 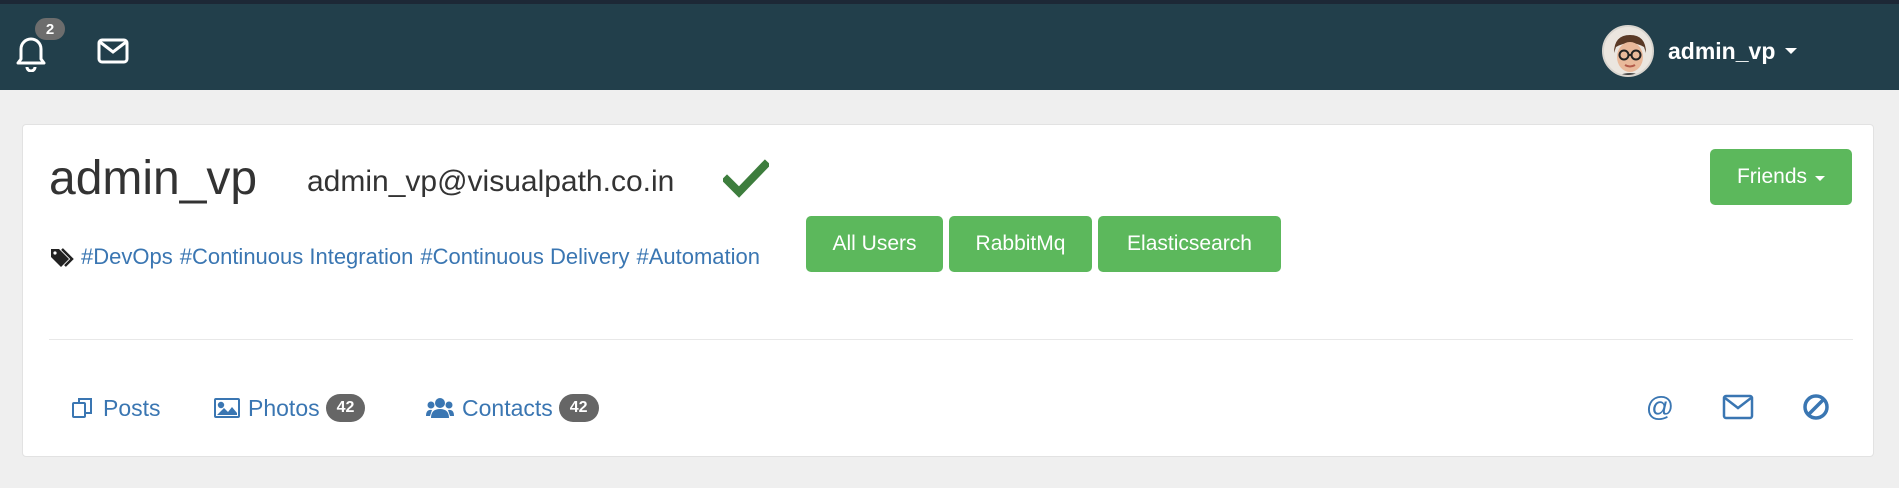 What do you see at coordinates (82, 408) in the screenshot?
I see `posts-icon` at bounding box center [82, 408].